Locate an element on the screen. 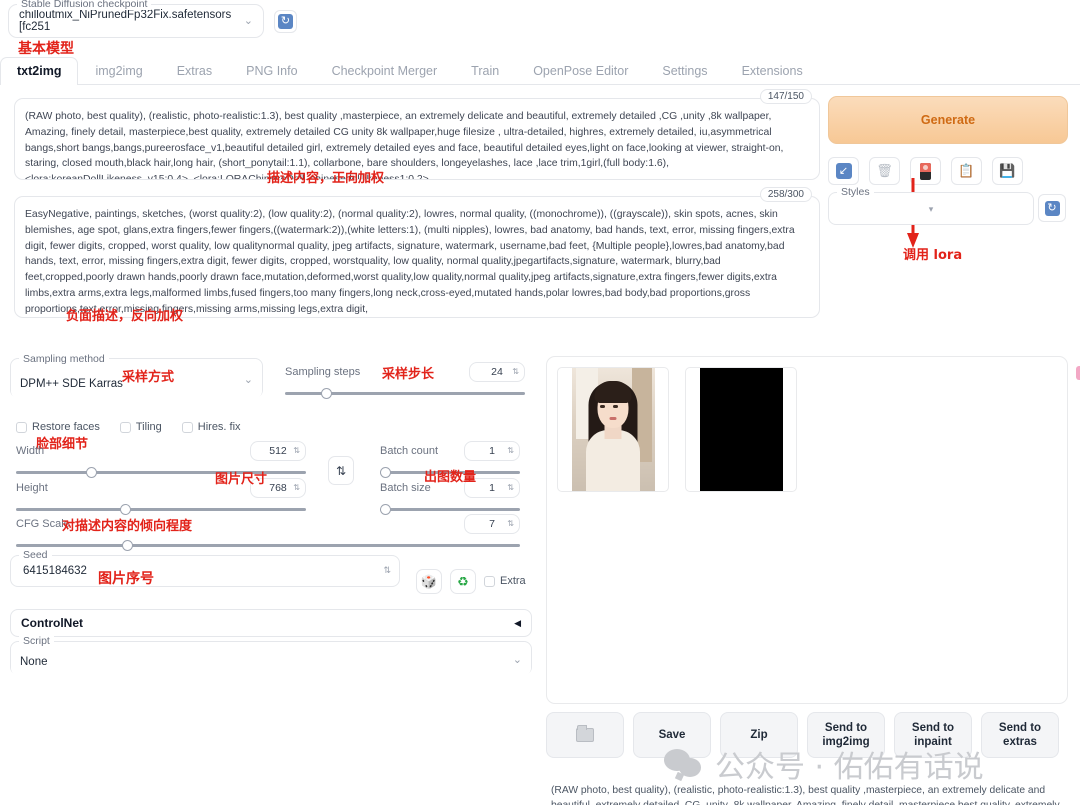 Image resolution: width=1080 pixels, height=806 pixels. controlnet-accordion: ControlNet ◀ is located at coordinates (271, 623).